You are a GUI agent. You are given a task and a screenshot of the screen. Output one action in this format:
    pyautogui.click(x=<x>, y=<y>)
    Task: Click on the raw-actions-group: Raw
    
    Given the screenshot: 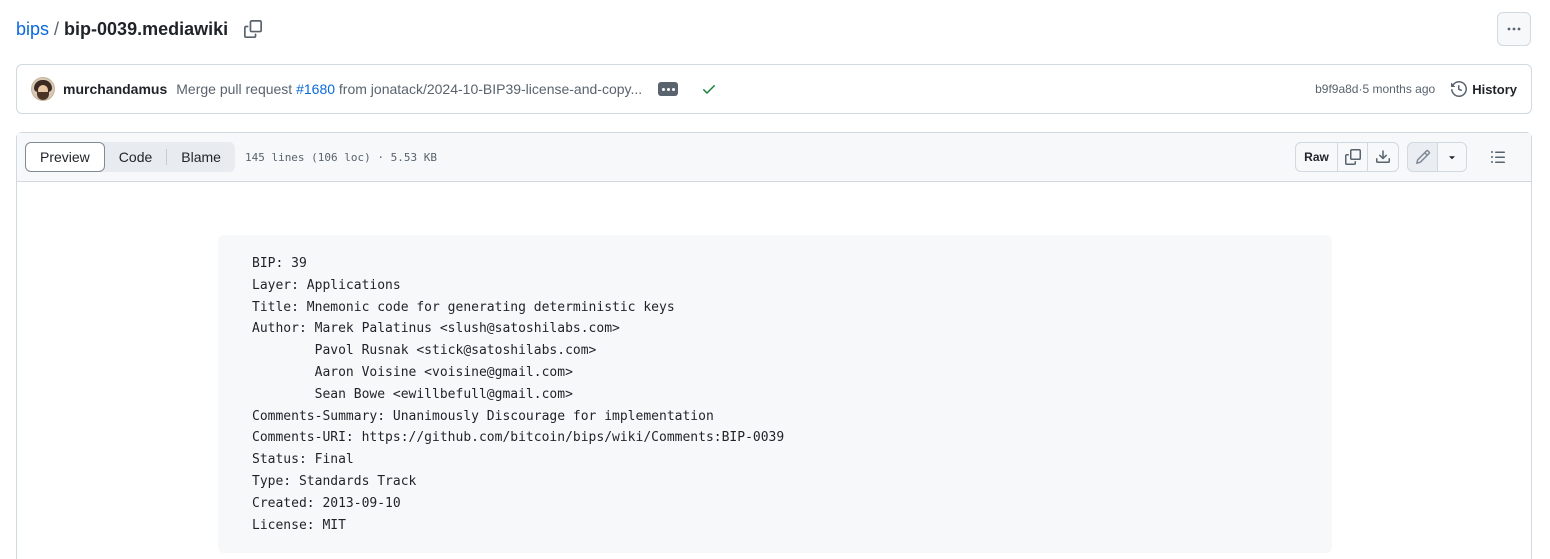 What is the action you would take?
    pyautogui.click(x=1347, y=157)
    